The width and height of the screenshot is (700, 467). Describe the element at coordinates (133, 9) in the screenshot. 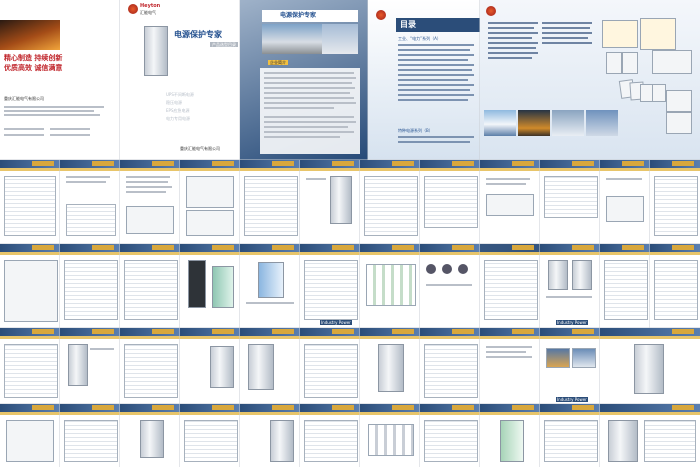

I see `logo-icon` at that location.